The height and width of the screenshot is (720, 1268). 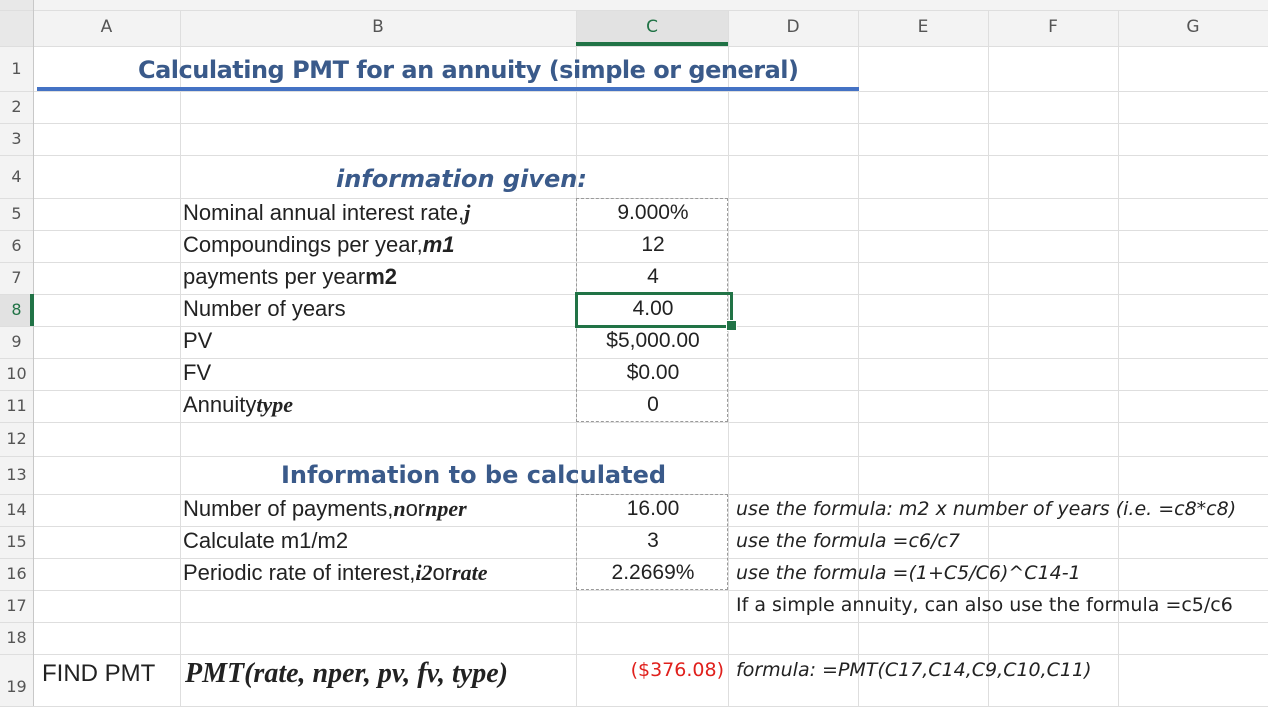 What do you see at coordinates (303, 244) in the screenshot?
I see `given-label-text: Compoundings per year,` at bounding box center [303, 244].